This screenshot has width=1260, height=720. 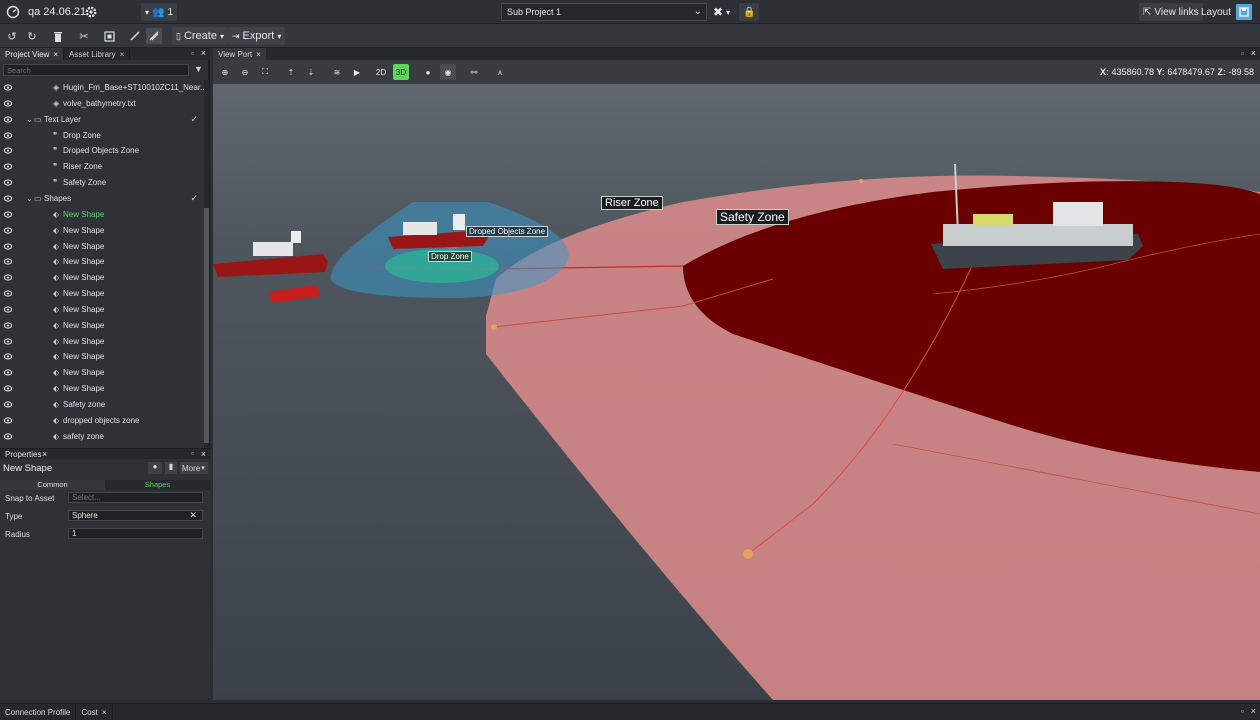 I want to click on safety-zone-label: Safety Zone, so click(x=752, y=217).